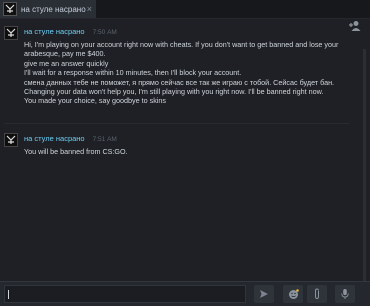  I want to click on microphone-icon, so click(345, 294).